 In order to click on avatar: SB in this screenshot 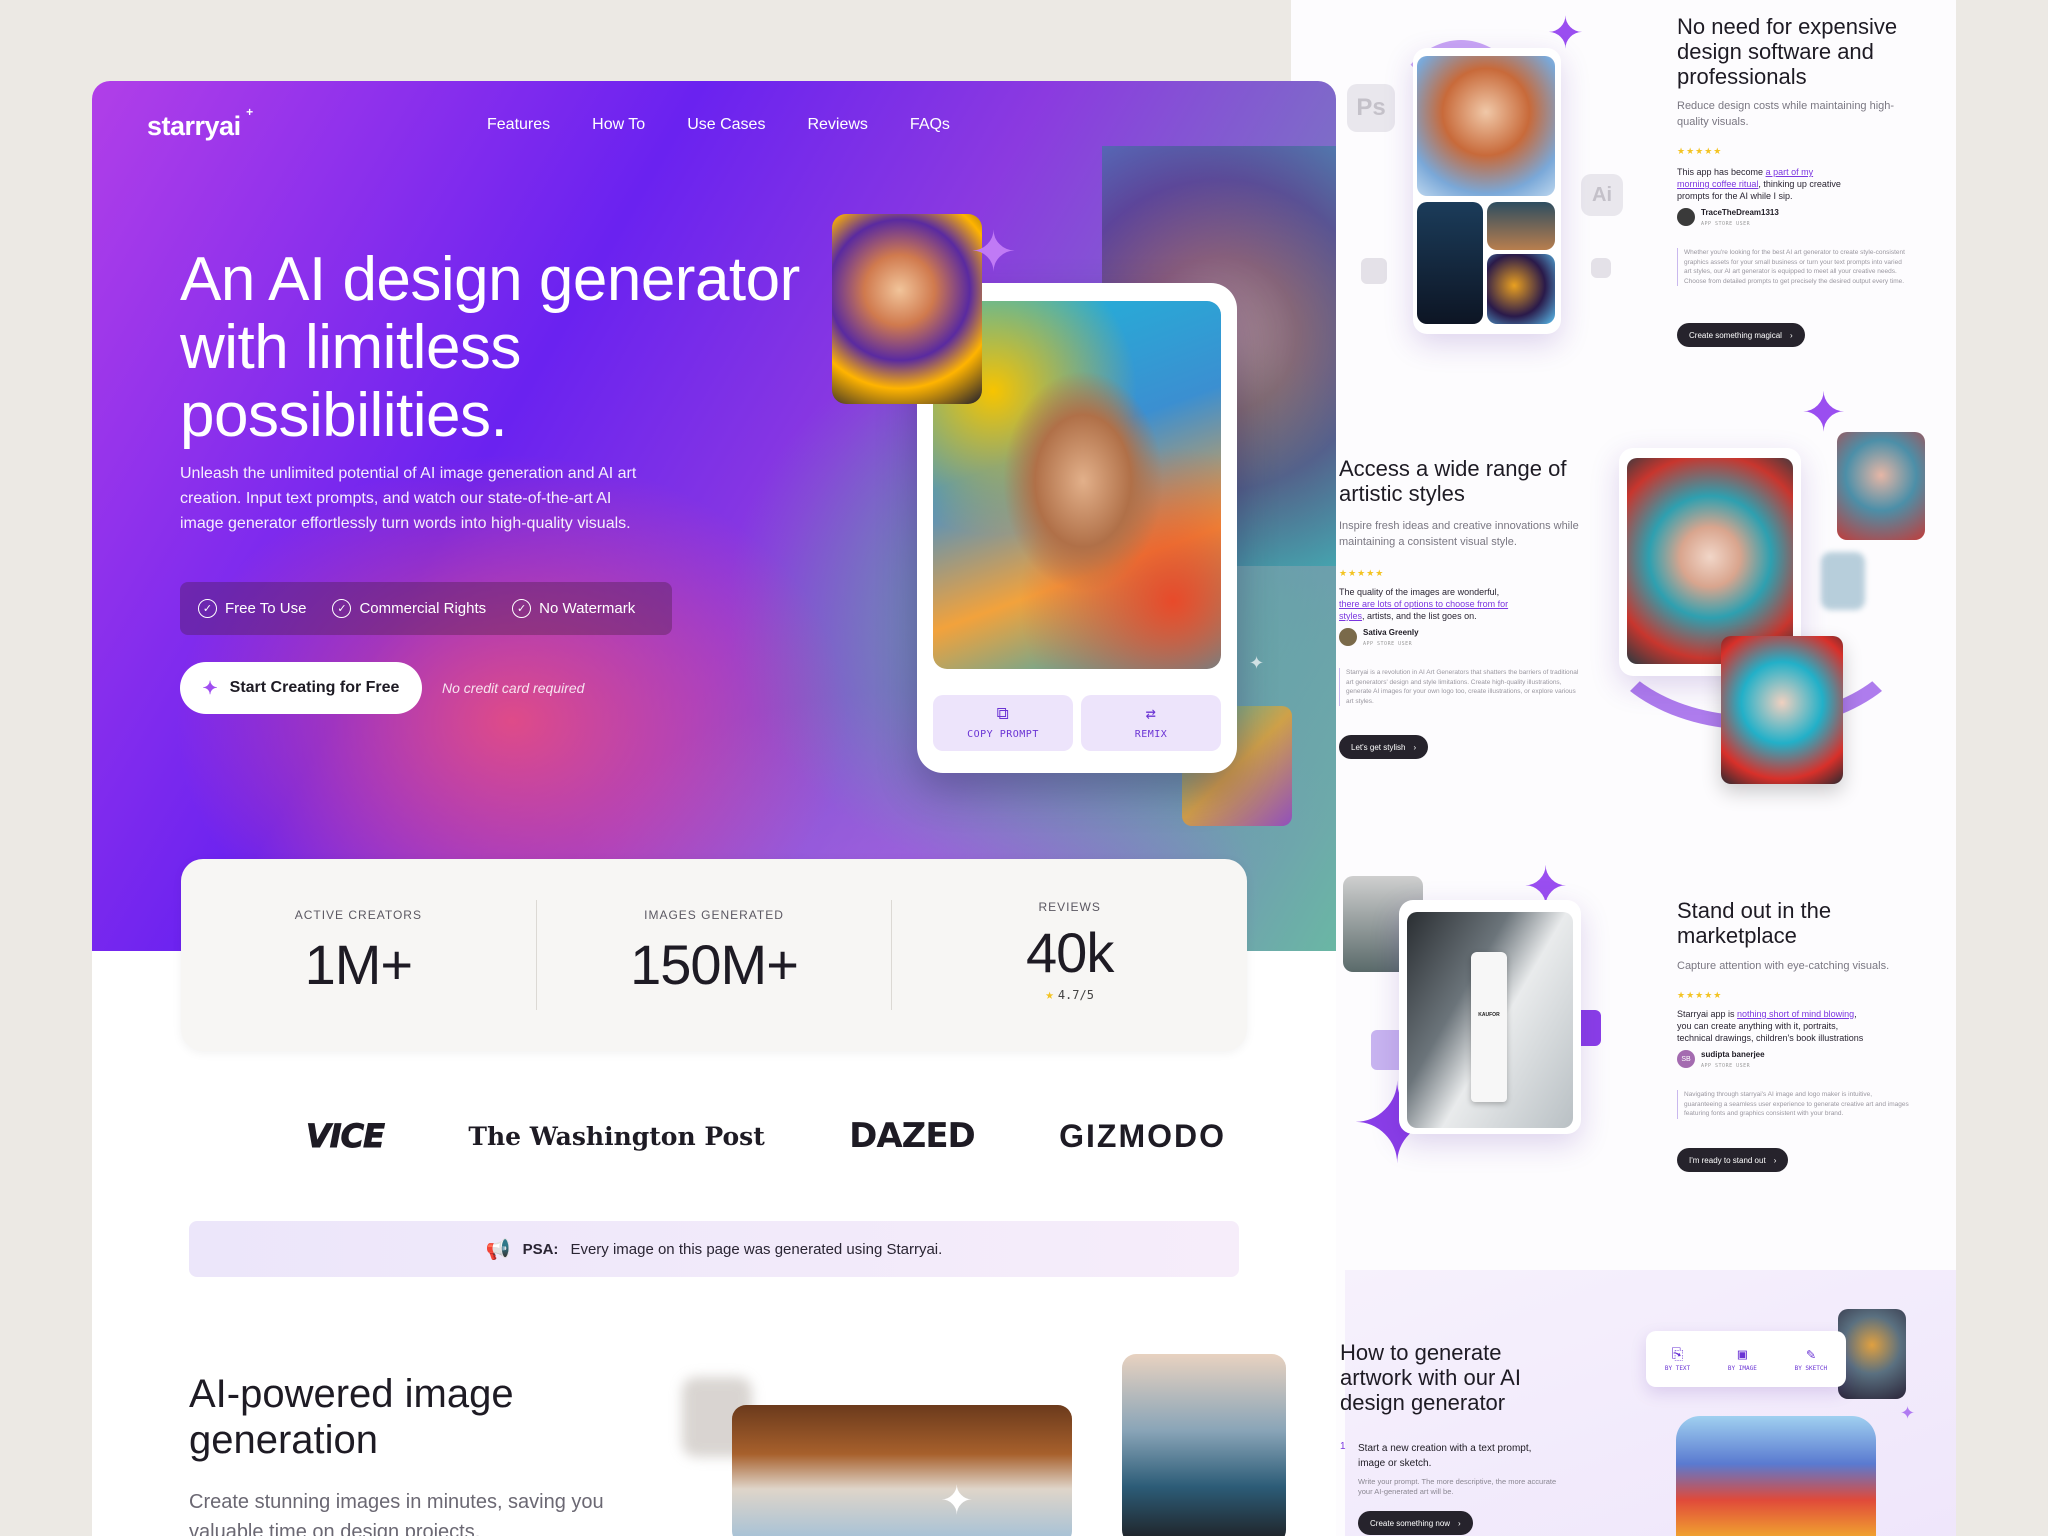, I will do `click(1686, 1059)`.